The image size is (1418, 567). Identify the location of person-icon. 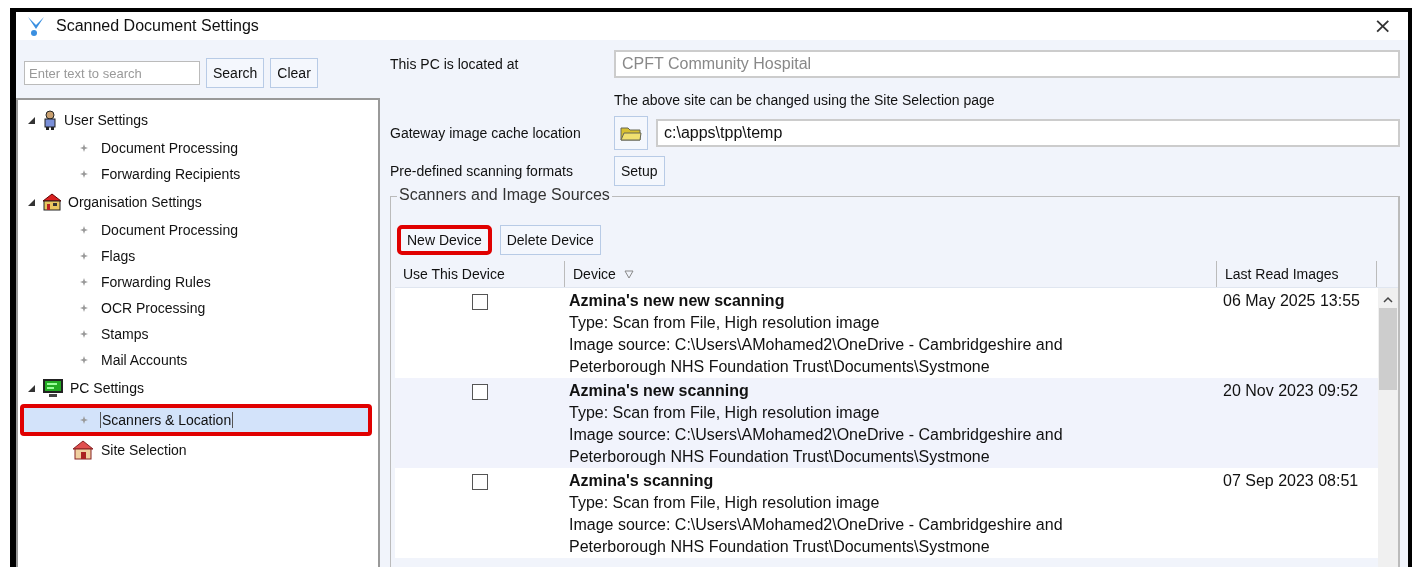
(50, 120).